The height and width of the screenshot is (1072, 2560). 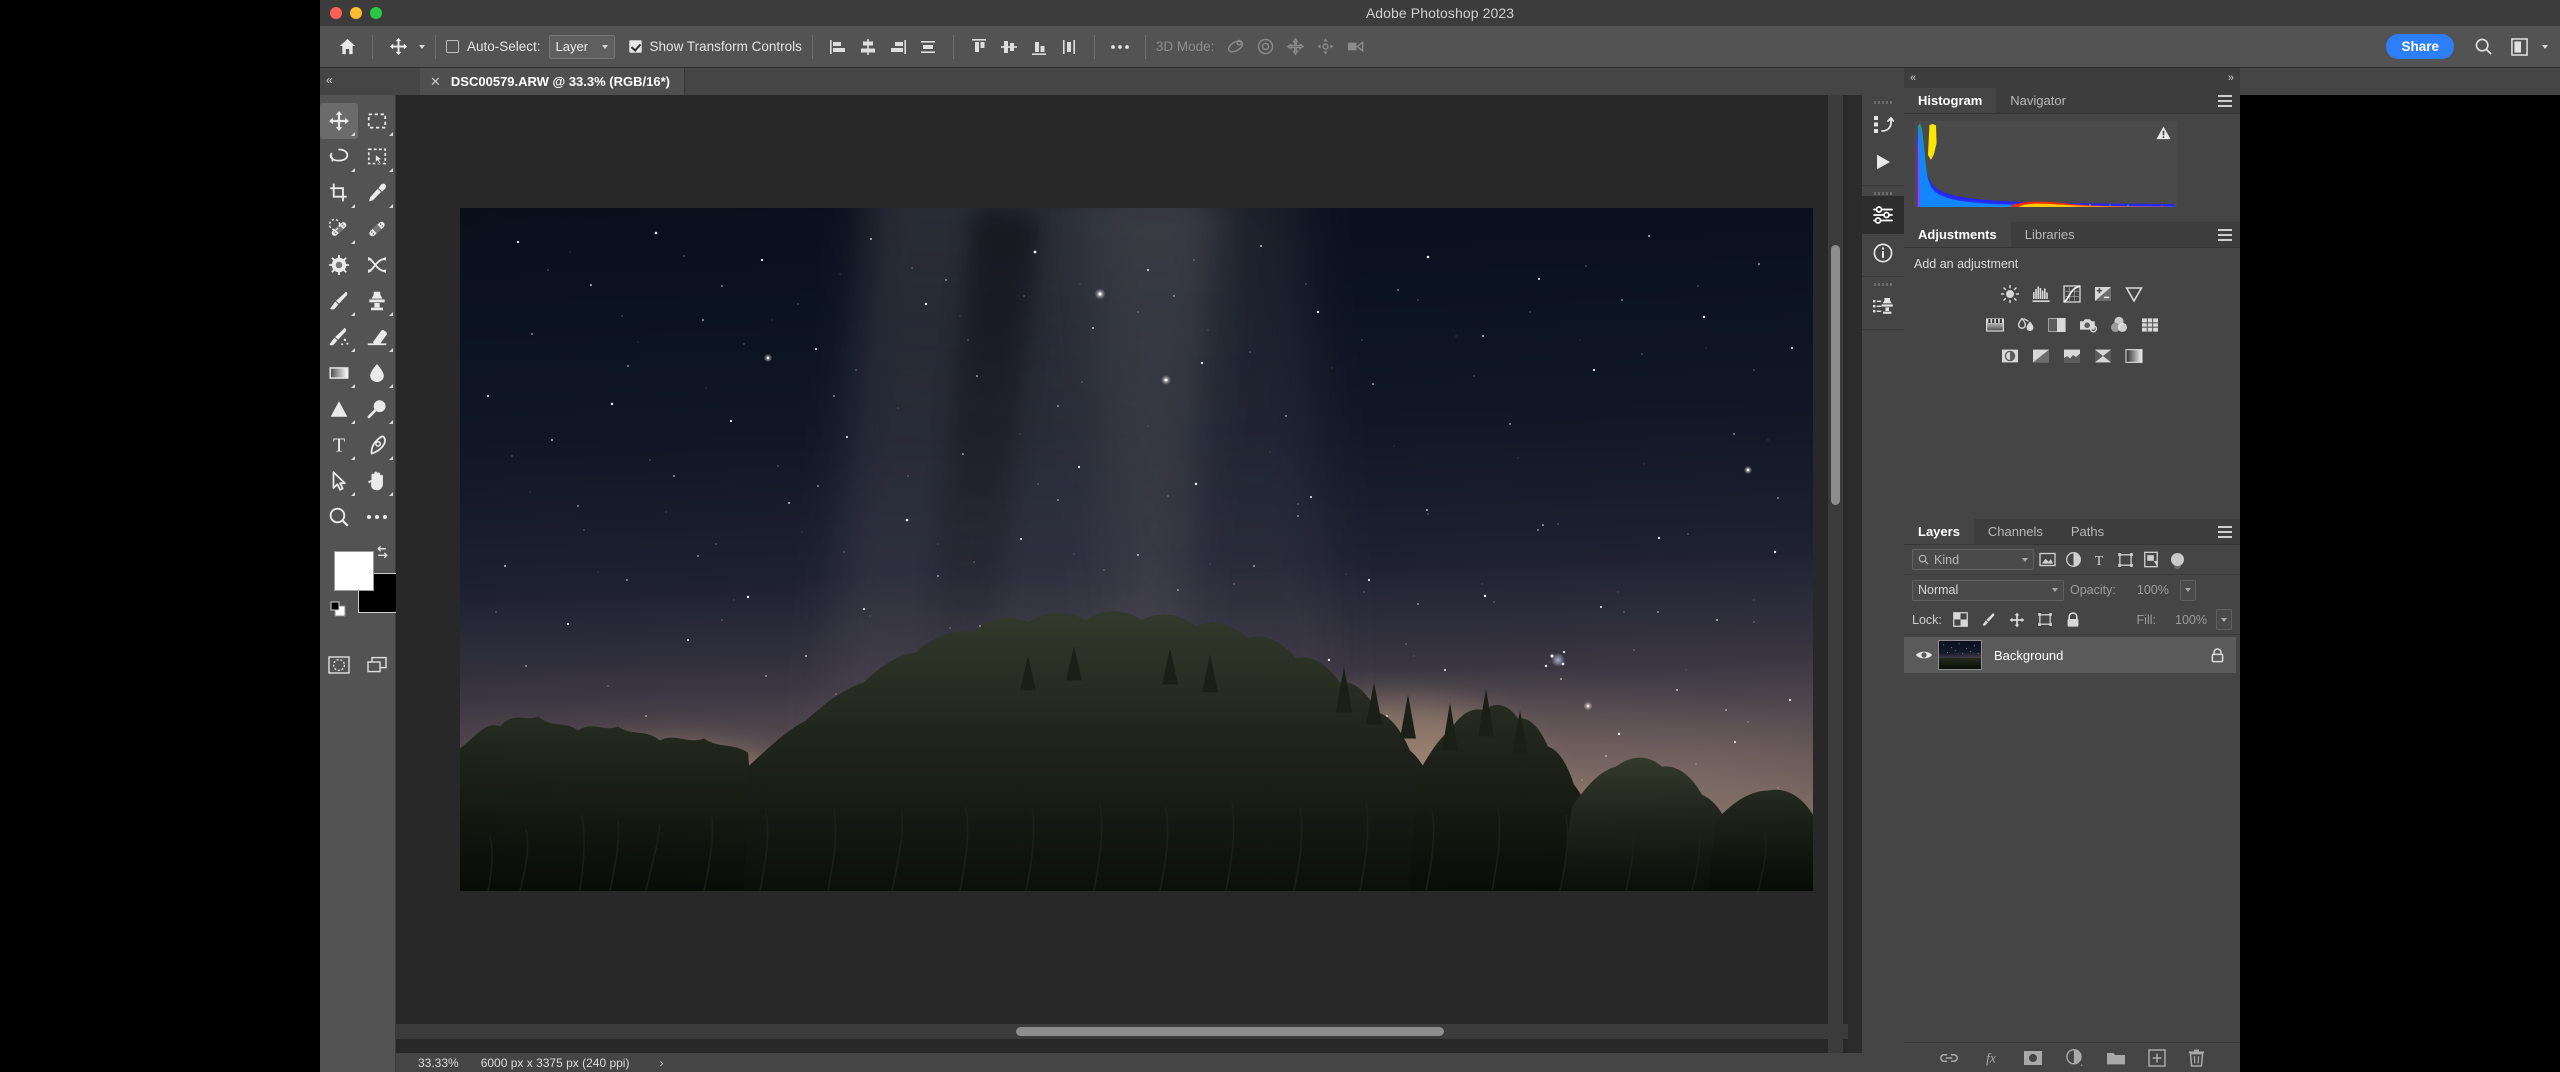 I want to click on healing-brush-tool, so click(x=377, y=229).